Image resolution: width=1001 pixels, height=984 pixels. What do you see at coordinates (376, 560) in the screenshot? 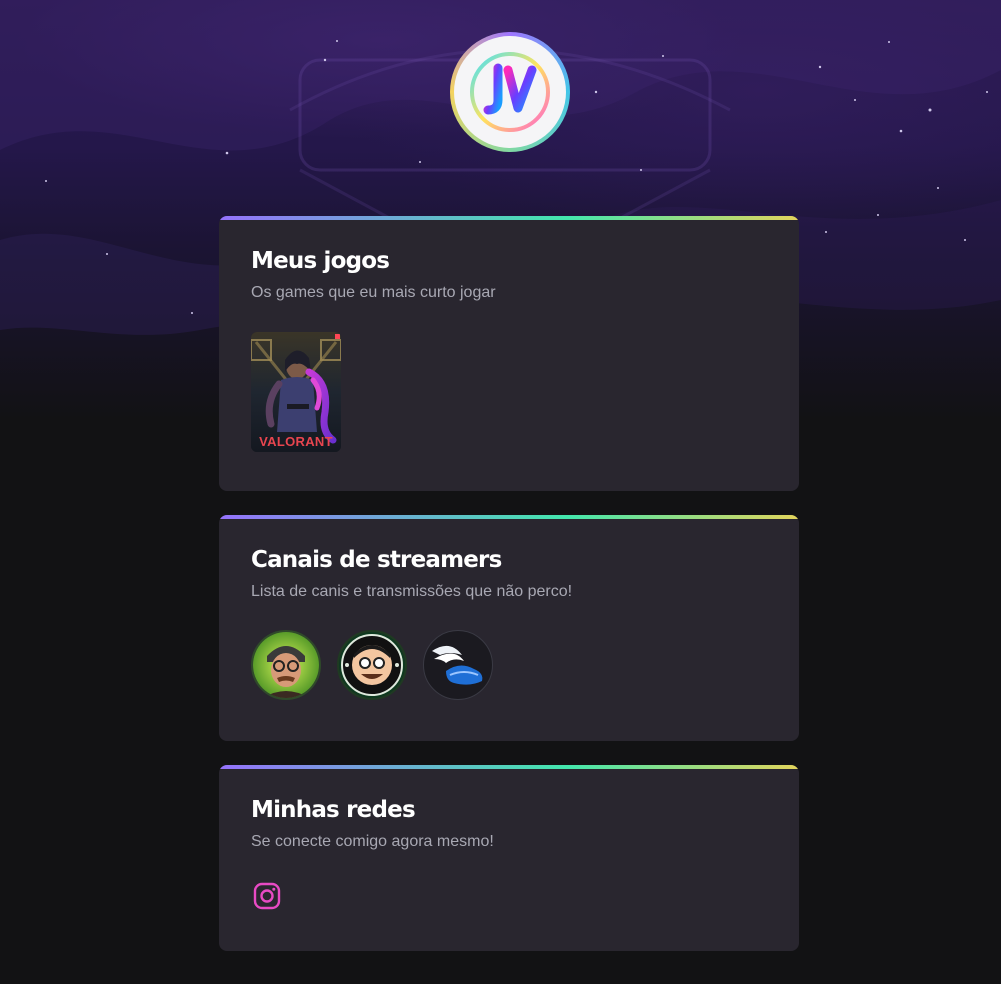
I see `streamers-card-title: Canais de streamers` at bounding box center [376, 560].